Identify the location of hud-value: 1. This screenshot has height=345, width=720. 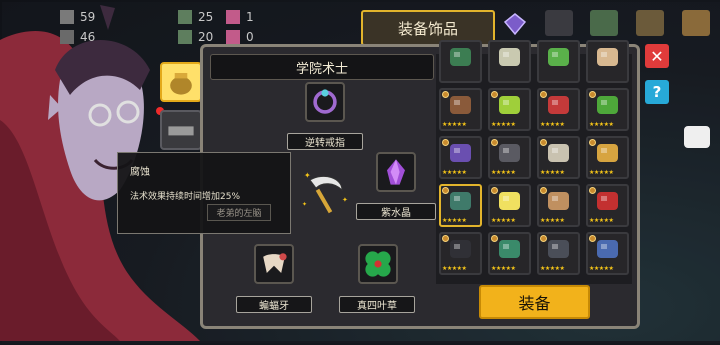
(250, 17).